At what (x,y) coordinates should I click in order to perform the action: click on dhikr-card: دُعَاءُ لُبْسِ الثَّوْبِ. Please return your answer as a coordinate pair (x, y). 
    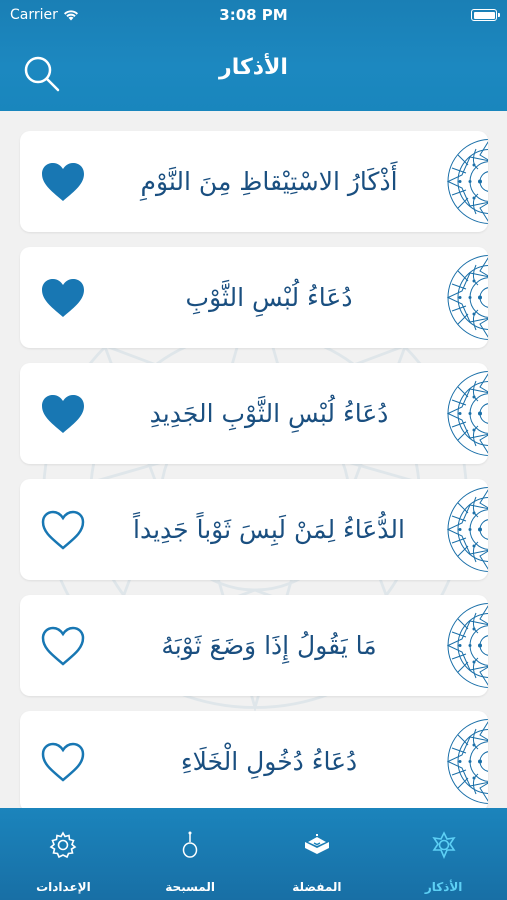
    Looking at the image, I should click on (254, 297).